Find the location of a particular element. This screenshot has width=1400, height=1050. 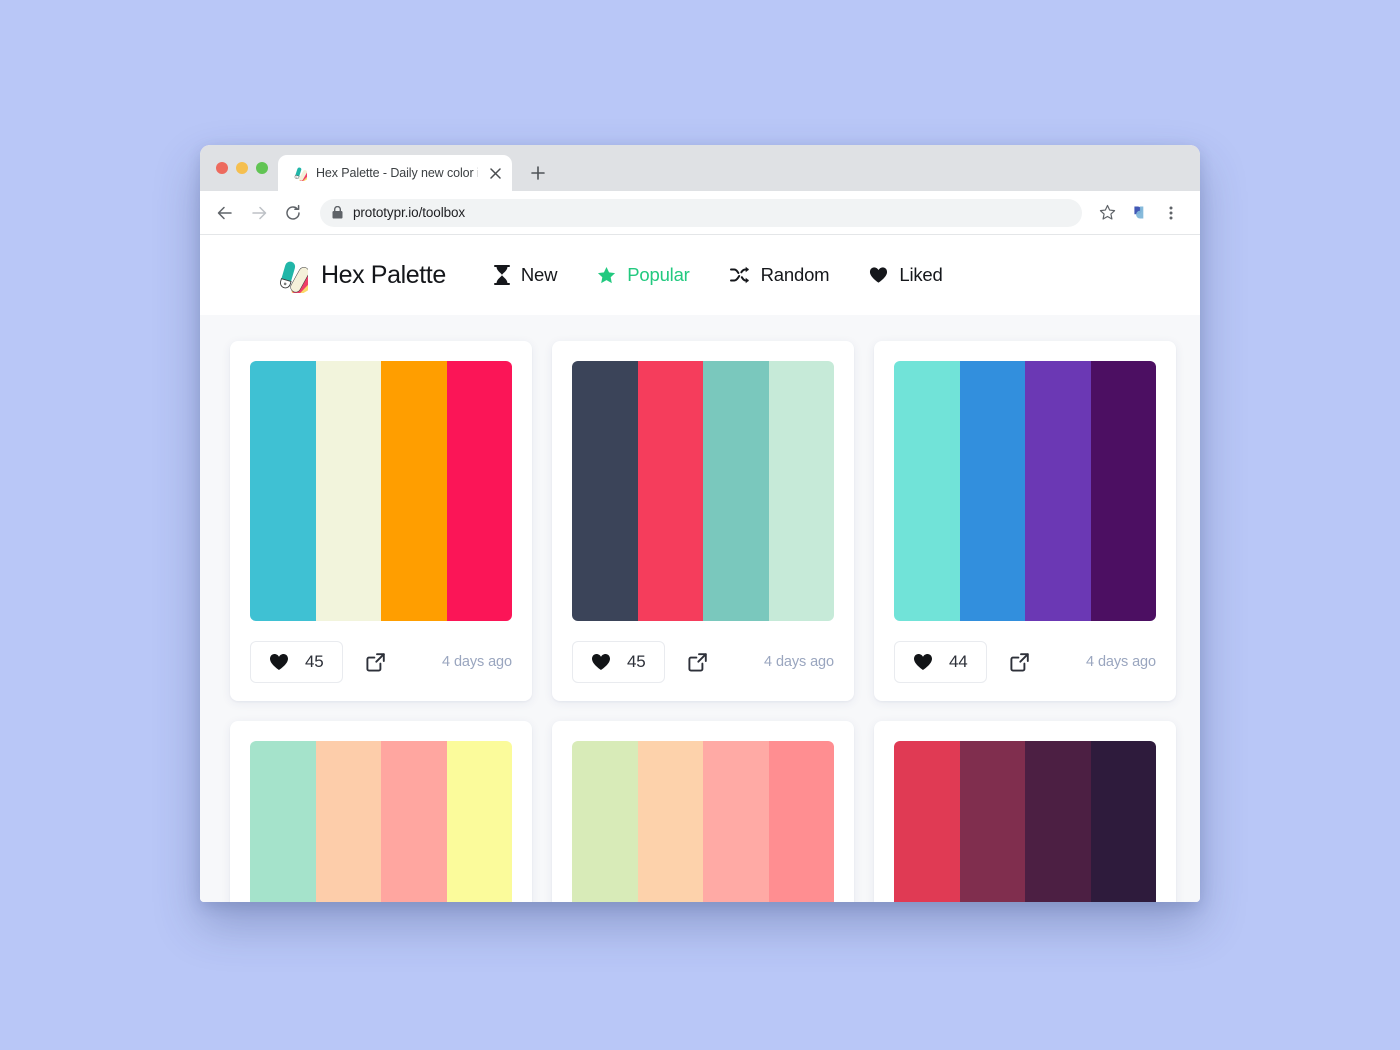

close-tab-button is located at coordinates (495, 173).